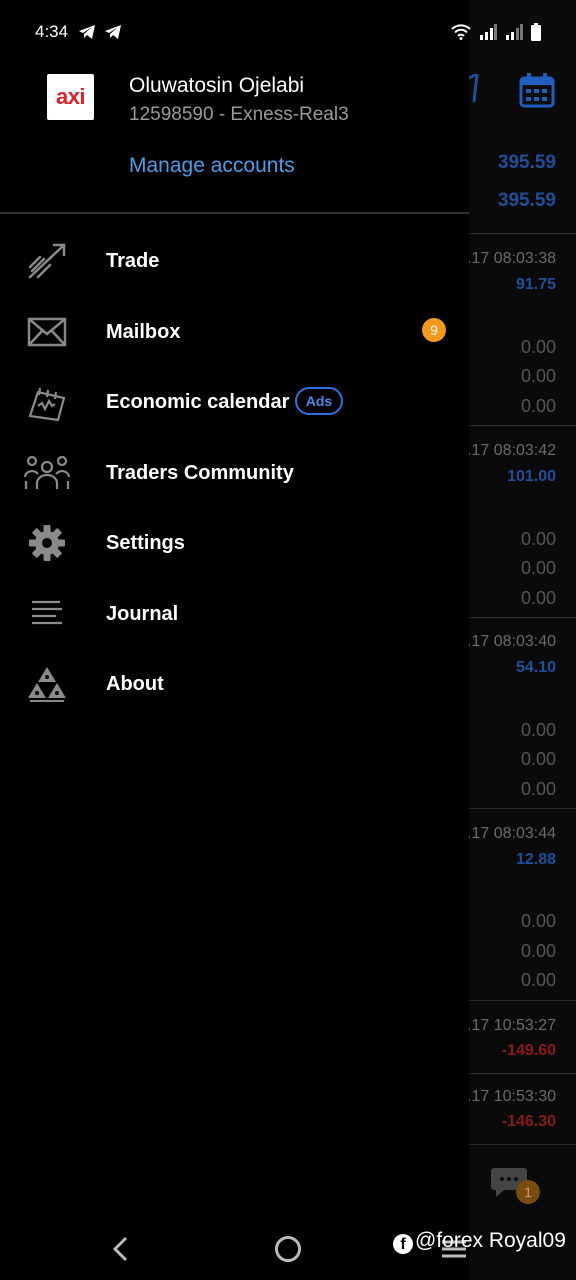 The height and width of the screenshot is (1280, 576). What do you see at coordinates (511, 833) in the screenshot?
I see `deal-time: .17 08:03:44` at bounding box center [511, 833].